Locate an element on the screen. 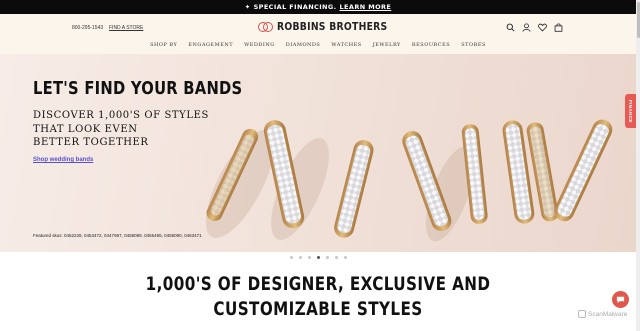 This screenshot has width=640, height=331. watermark-icon is located at coordinates (582, 314).